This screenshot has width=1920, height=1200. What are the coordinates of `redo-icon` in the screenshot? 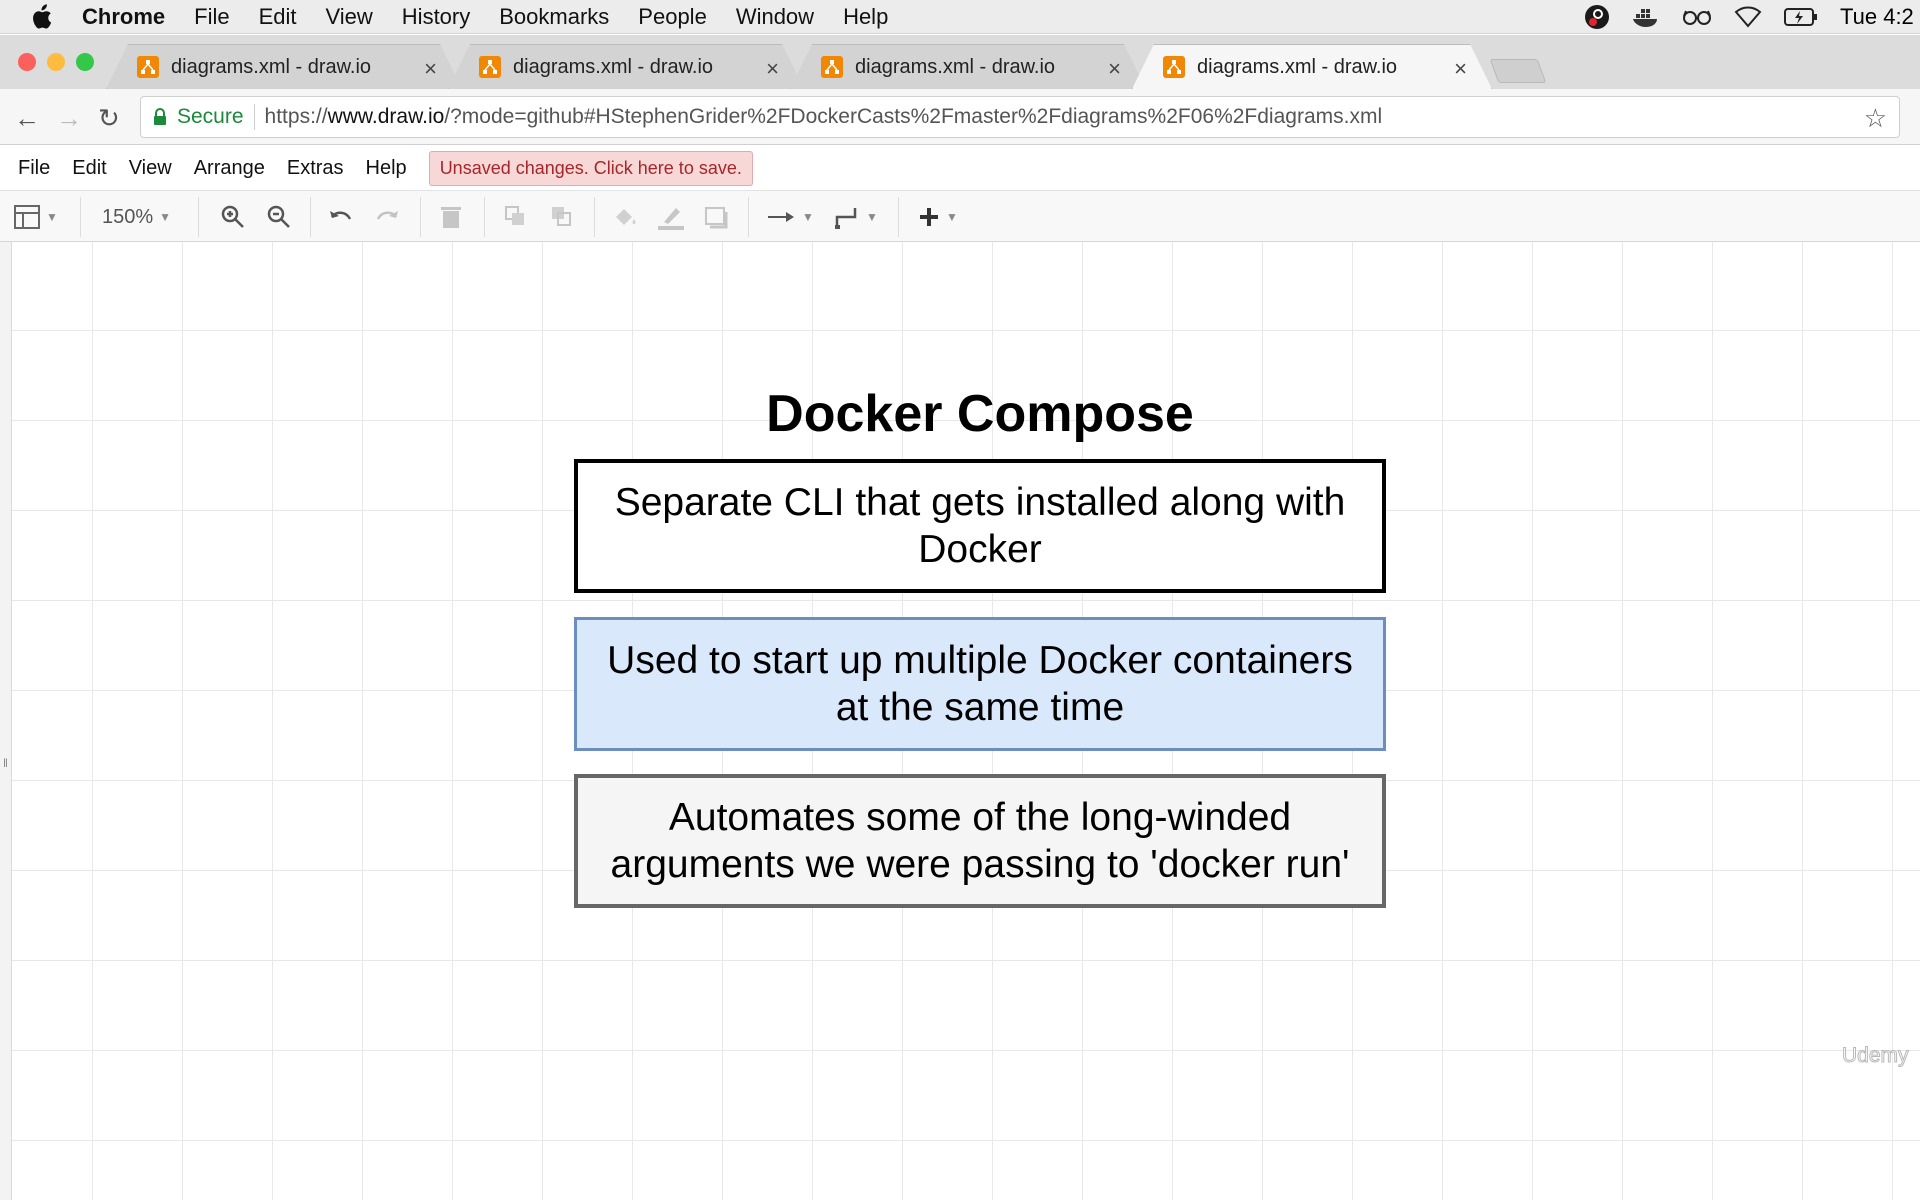 It's located at (387, 217).